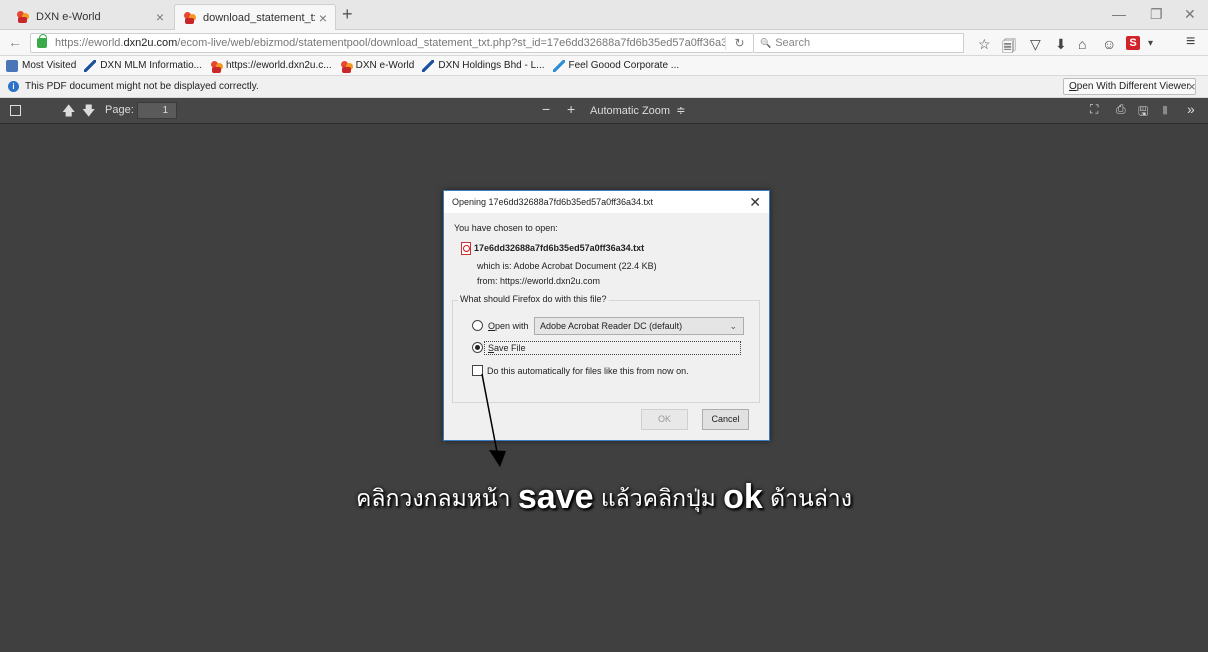 Image resolution: width=1208 pixels, height=652 pixels. What do you see at coordinates (68, 113) in the screenshot?
I see `previous-page-icon: 🡅` at bounding box center [68, 113].